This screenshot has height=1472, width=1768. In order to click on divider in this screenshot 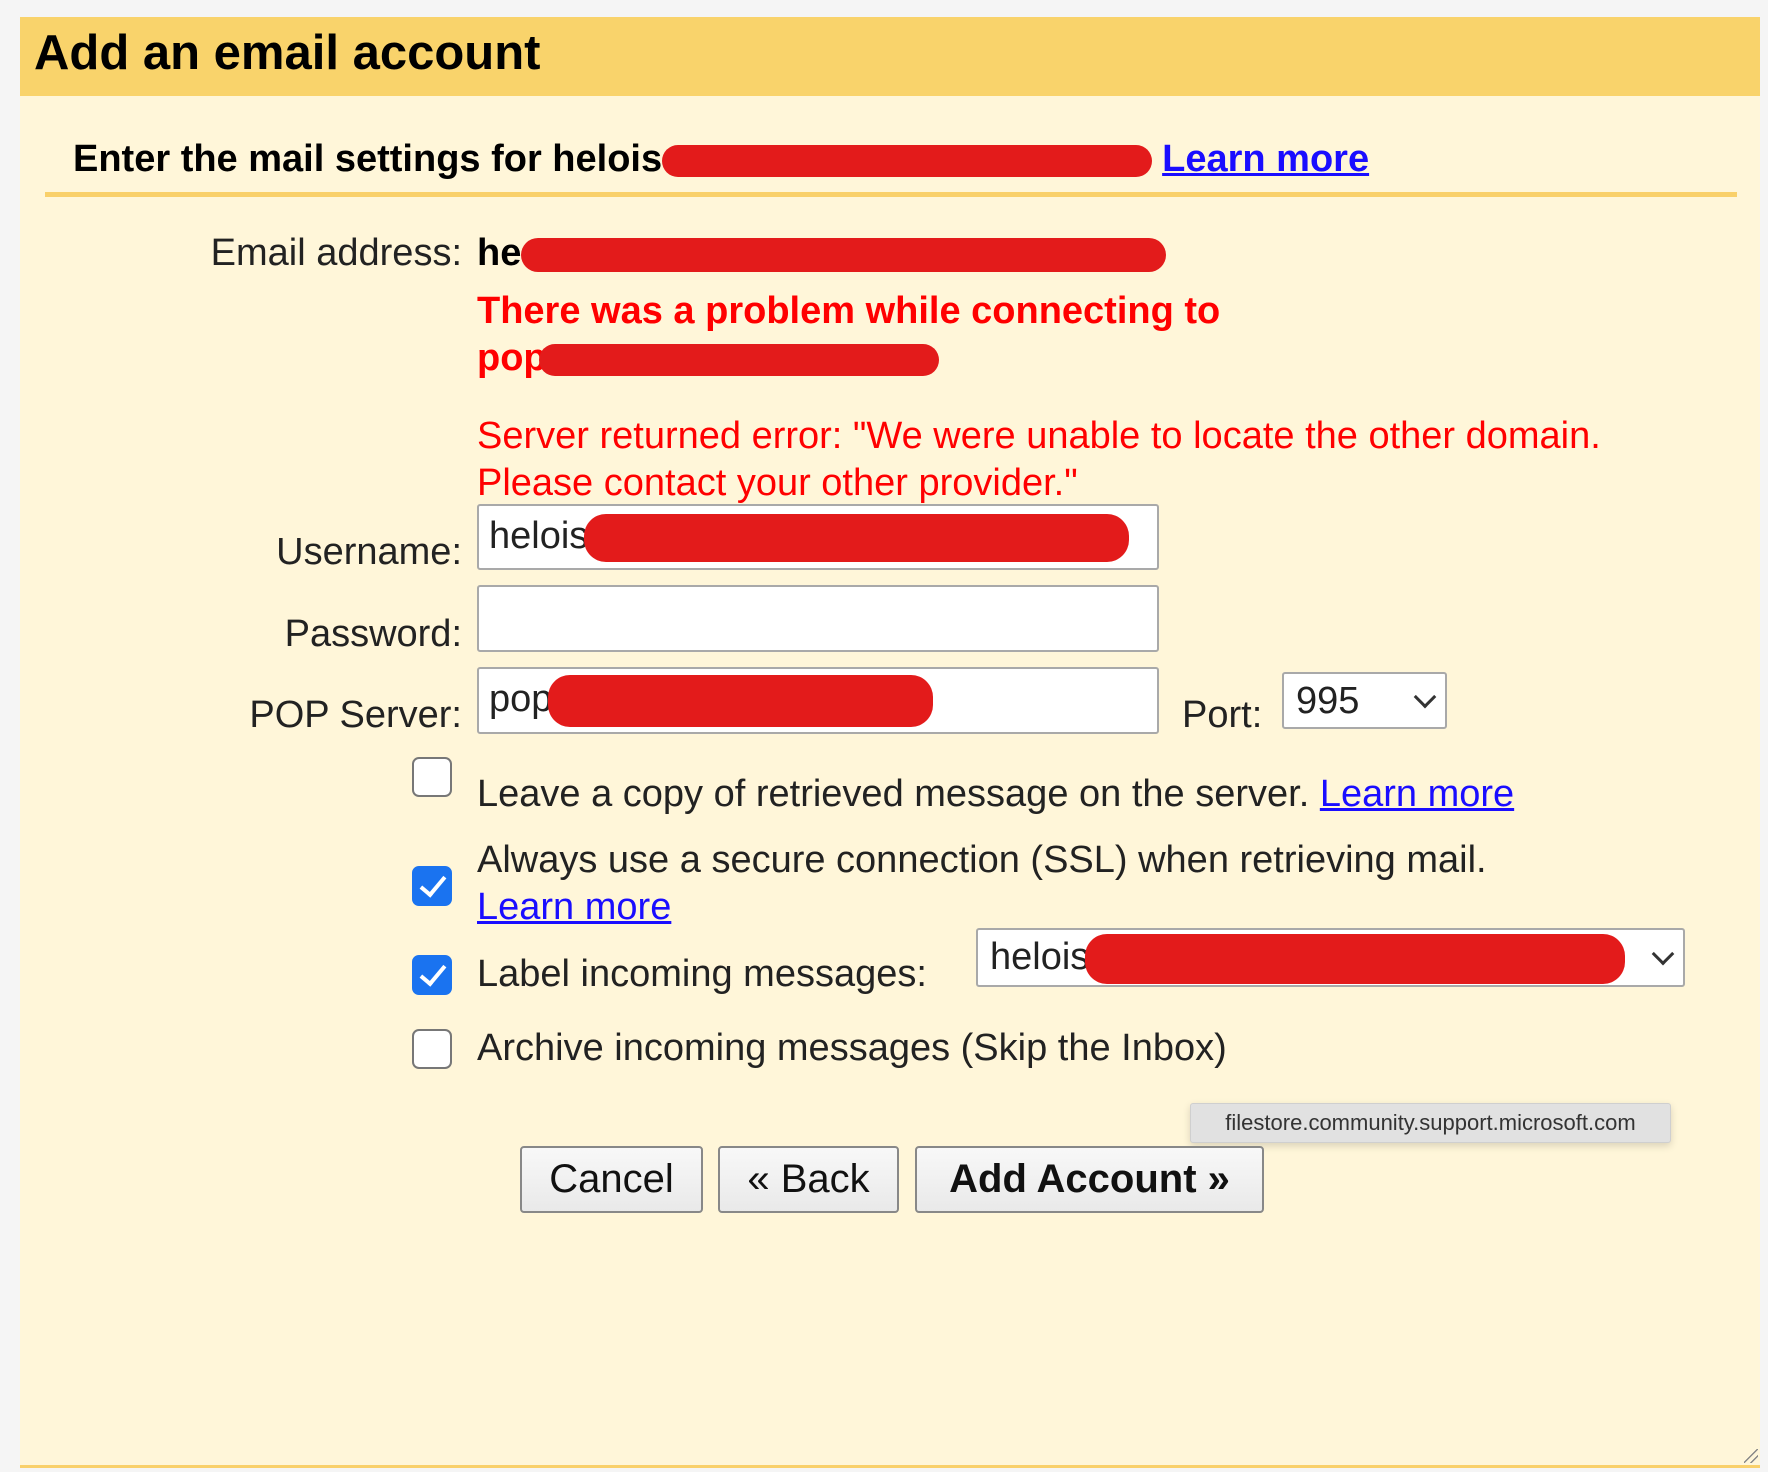, I will do `click(891, 194)`.